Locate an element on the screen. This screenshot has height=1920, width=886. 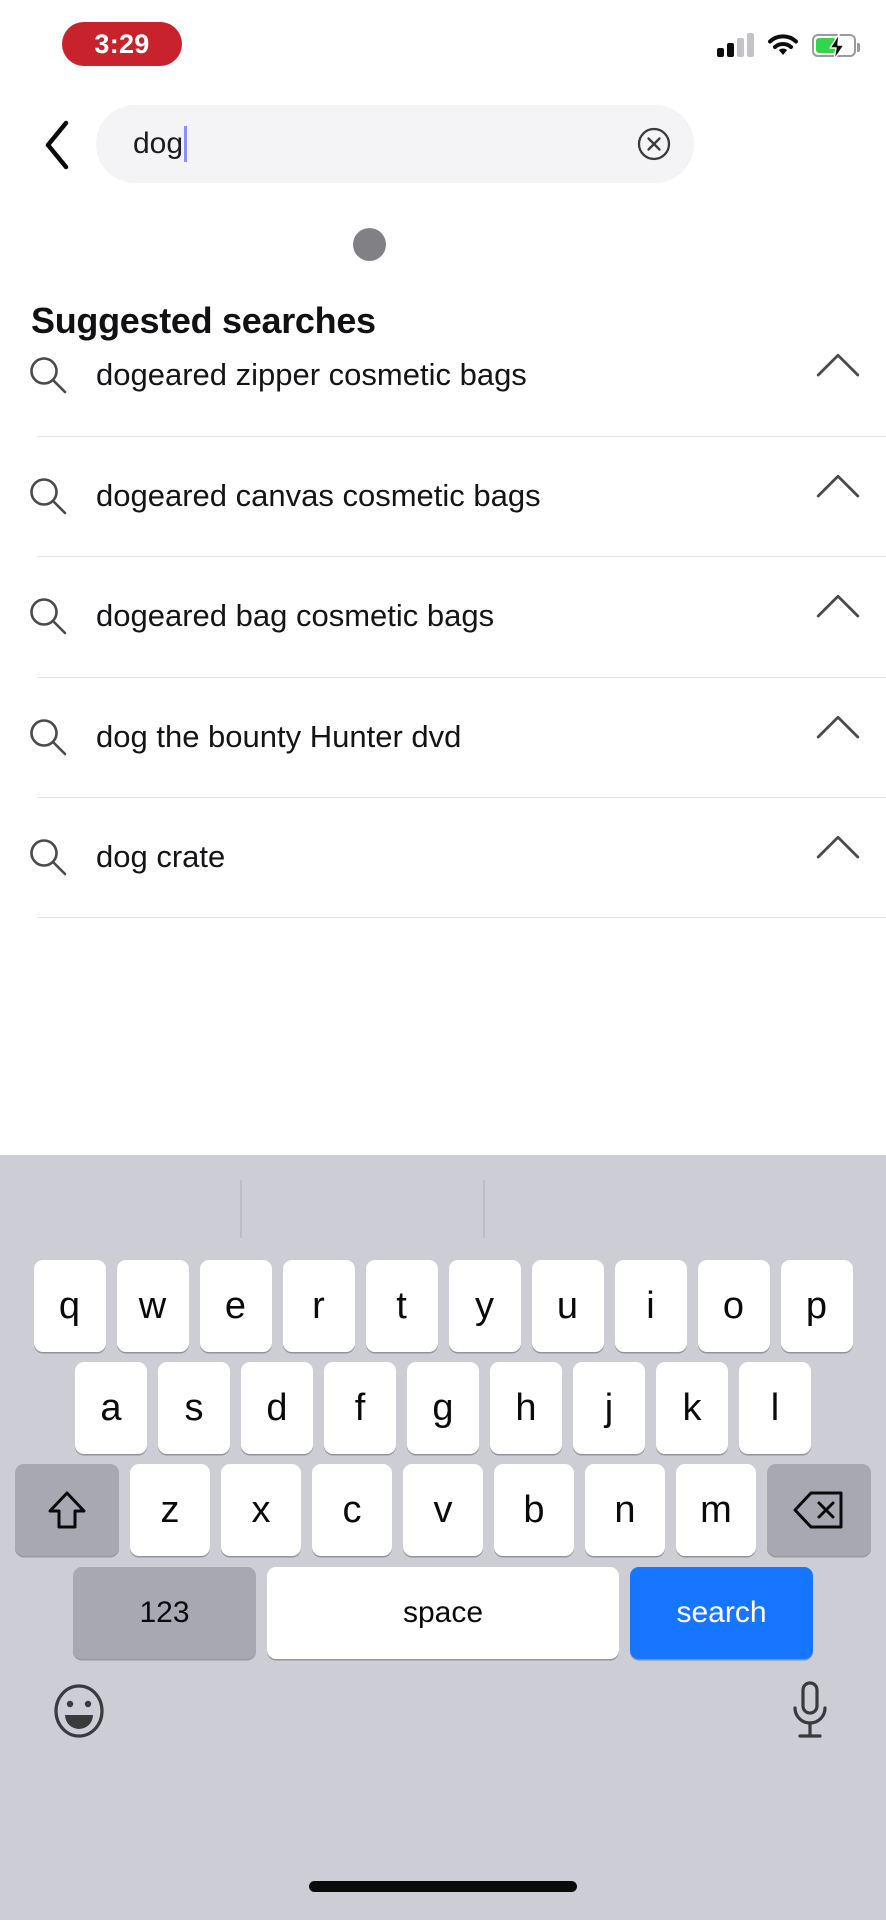
space-key: space is located at coordinates (443, 1613).